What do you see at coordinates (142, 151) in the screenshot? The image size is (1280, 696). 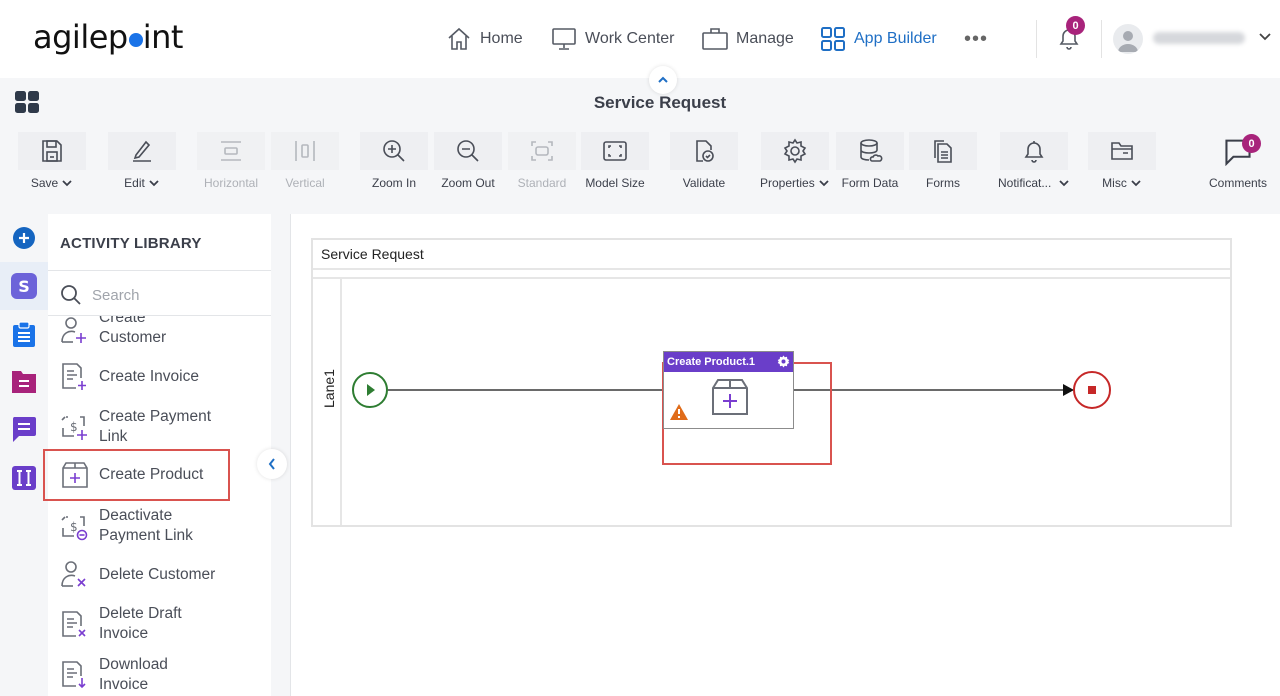 I see `pencil-icon` at bounding box center [142, 151].